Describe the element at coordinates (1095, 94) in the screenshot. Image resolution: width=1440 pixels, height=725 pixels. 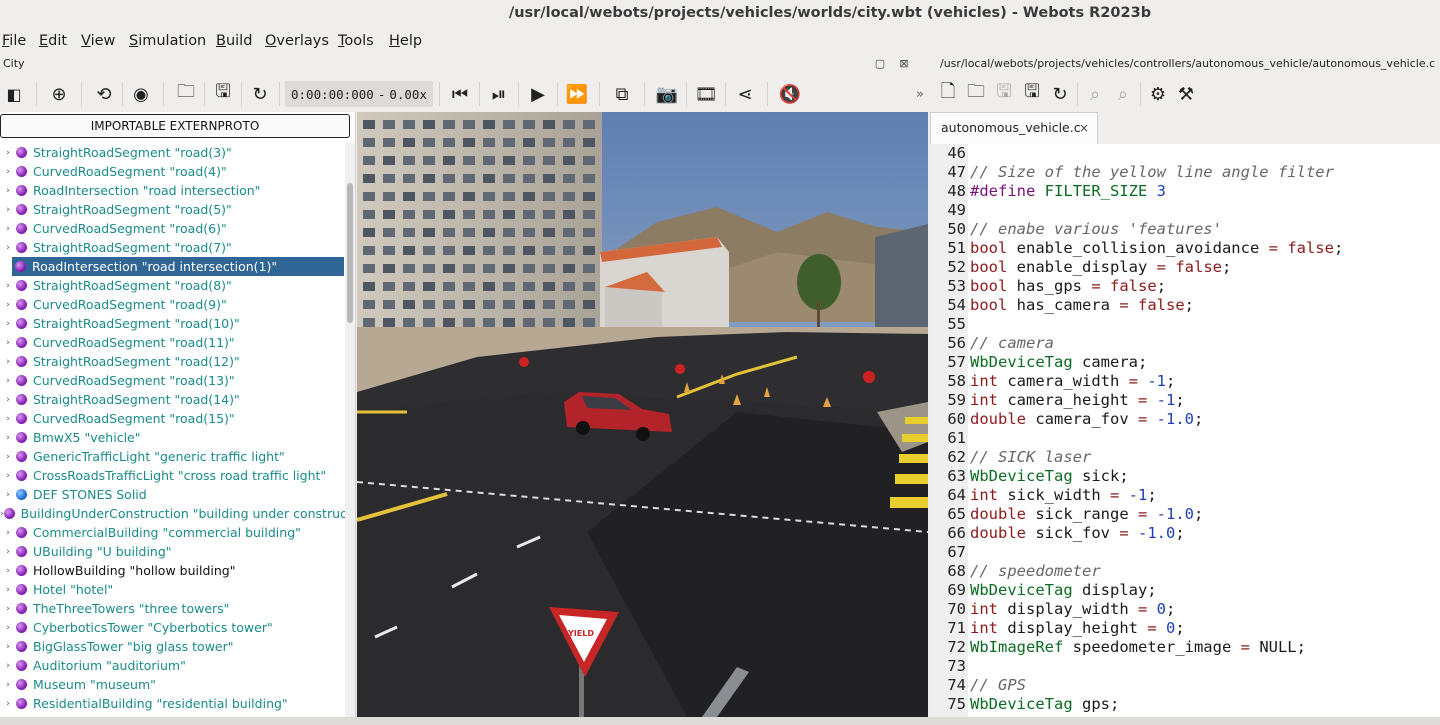
I see `find-icon: ⌕` at that location.